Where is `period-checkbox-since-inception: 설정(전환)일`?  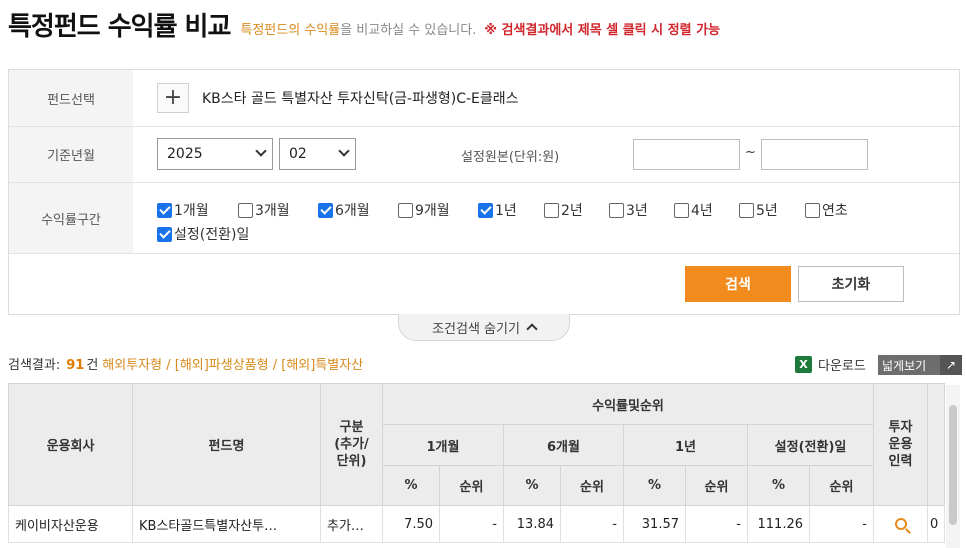 period-checkbox-since-inception: 설정(전환)일 is located at coordinates (203, 234).